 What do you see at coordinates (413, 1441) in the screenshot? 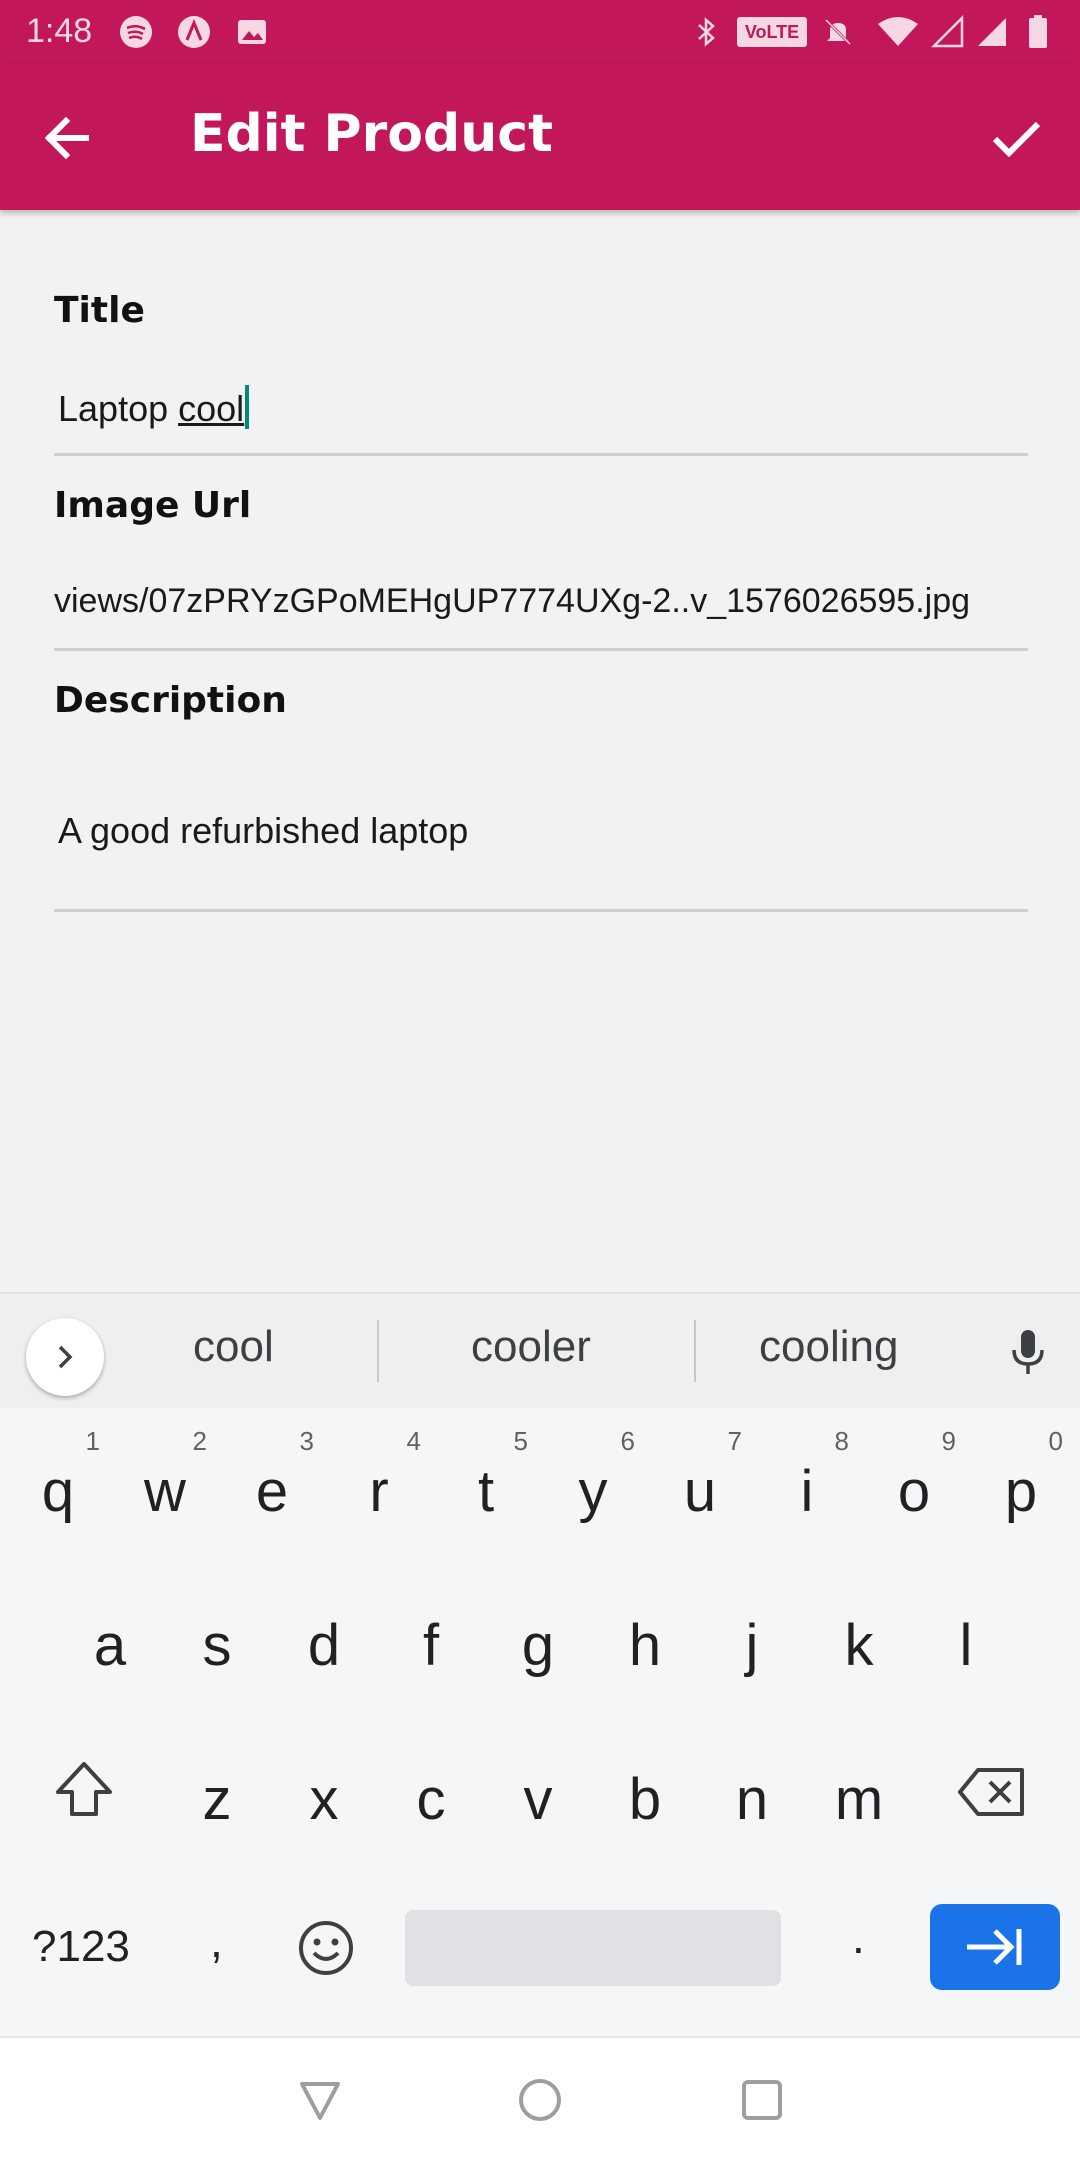
I see `key-hint: 4` at bounding box center [413, 1441].